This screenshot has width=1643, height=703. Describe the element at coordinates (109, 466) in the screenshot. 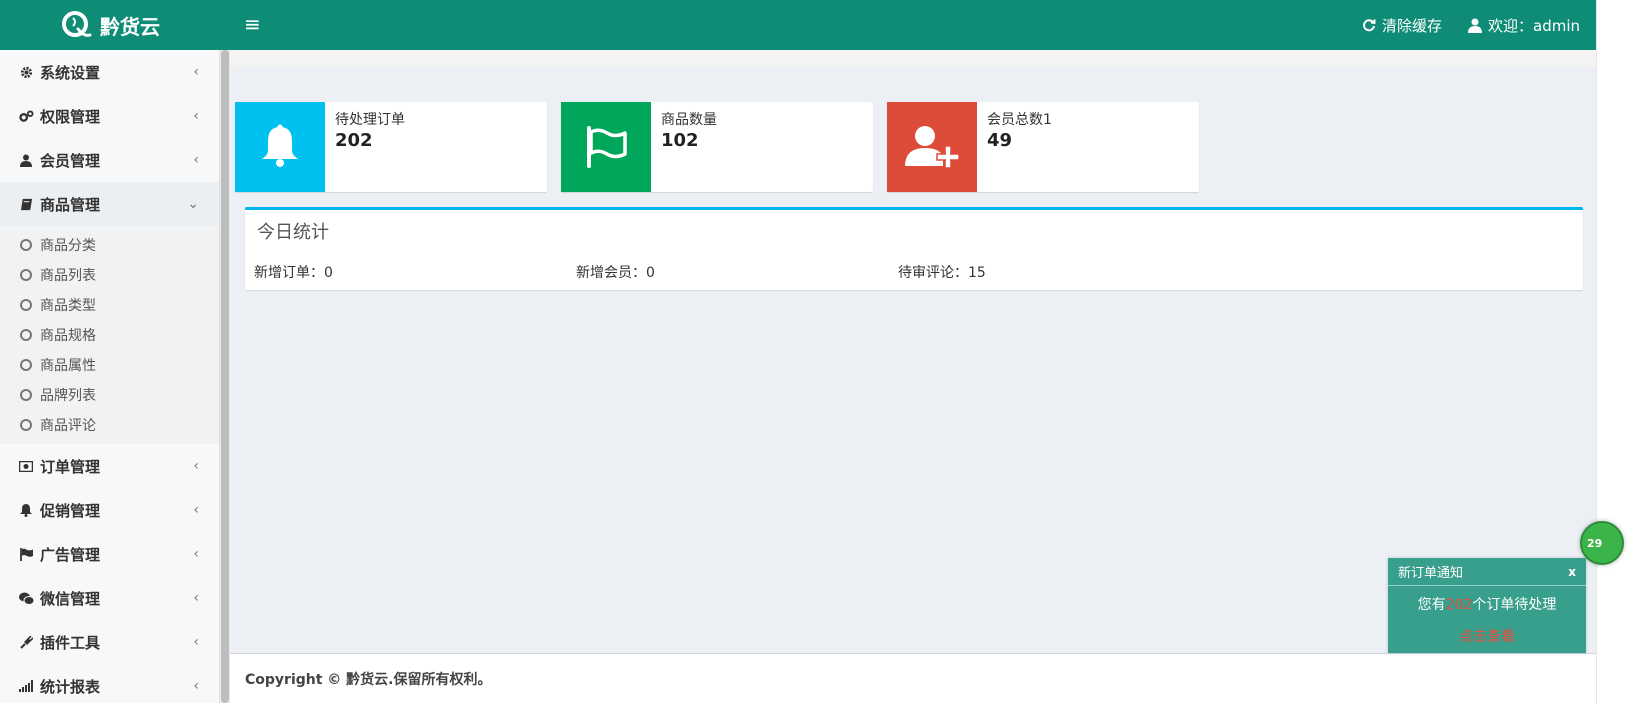

I see `sidebar-item-orders: 订单管理 ‹` at that location.